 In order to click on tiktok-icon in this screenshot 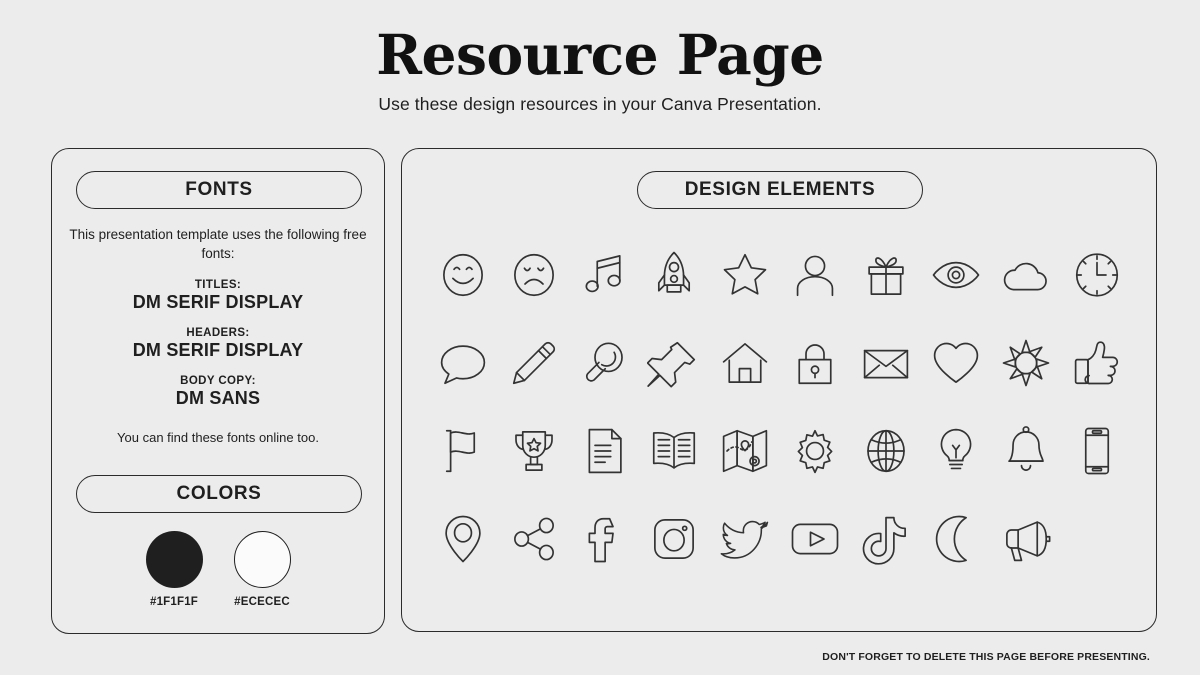, I will do `click(886, 539)`.